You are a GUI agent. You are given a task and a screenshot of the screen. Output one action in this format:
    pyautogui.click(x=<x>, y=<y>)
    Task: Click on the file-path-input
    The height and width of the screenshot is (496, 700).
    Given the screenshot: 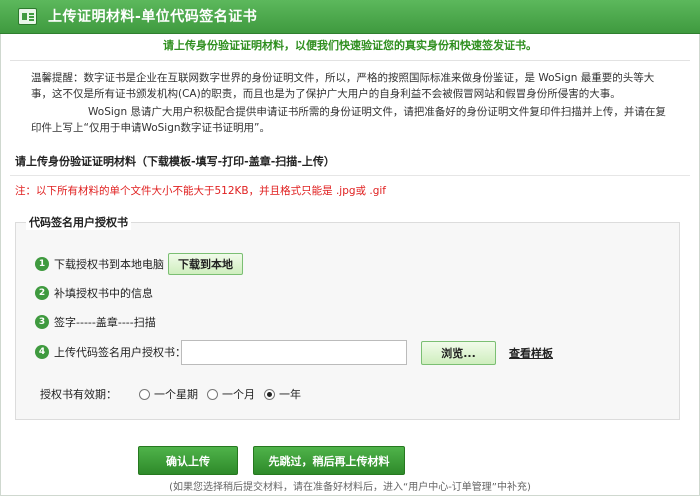 What is the action you would take?
    pyautogui.click(x=294, y=352)
    